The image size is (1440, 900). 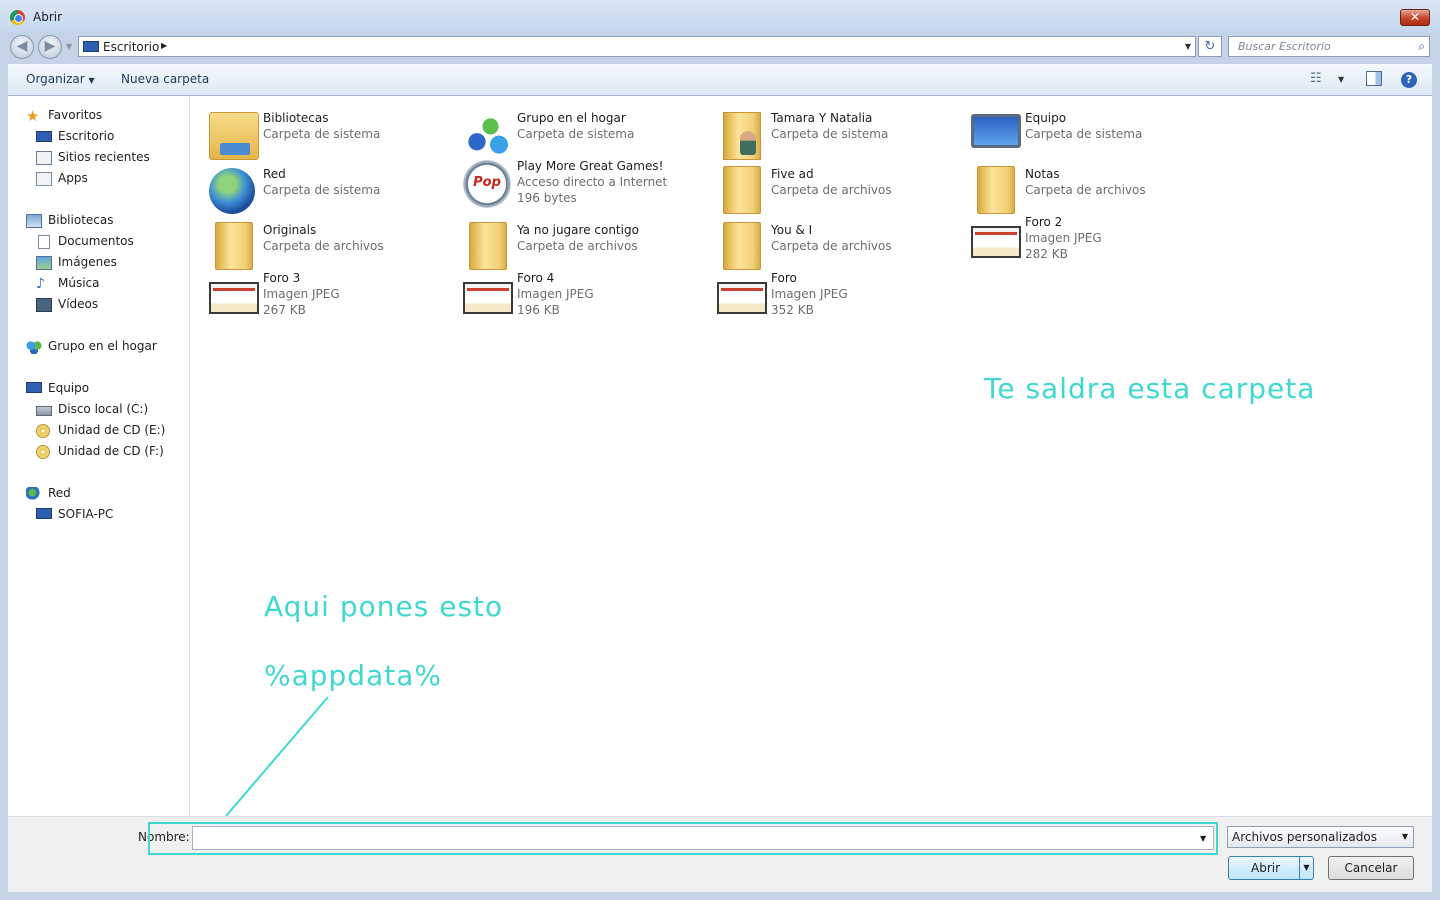 I want to click on forward-button: ▶, so click(x=50, y=47).